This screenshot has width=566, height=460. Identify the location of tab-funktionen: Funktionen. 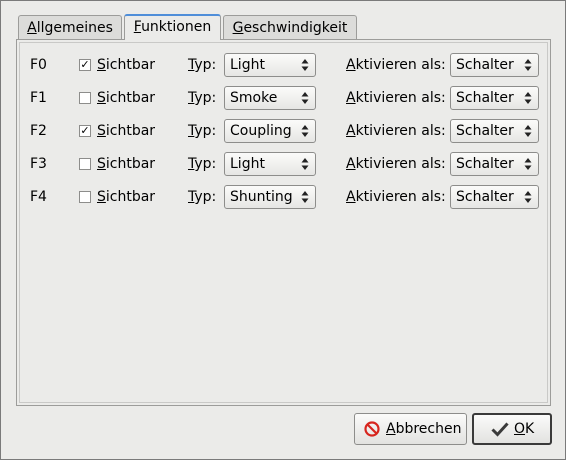
(172, 27).